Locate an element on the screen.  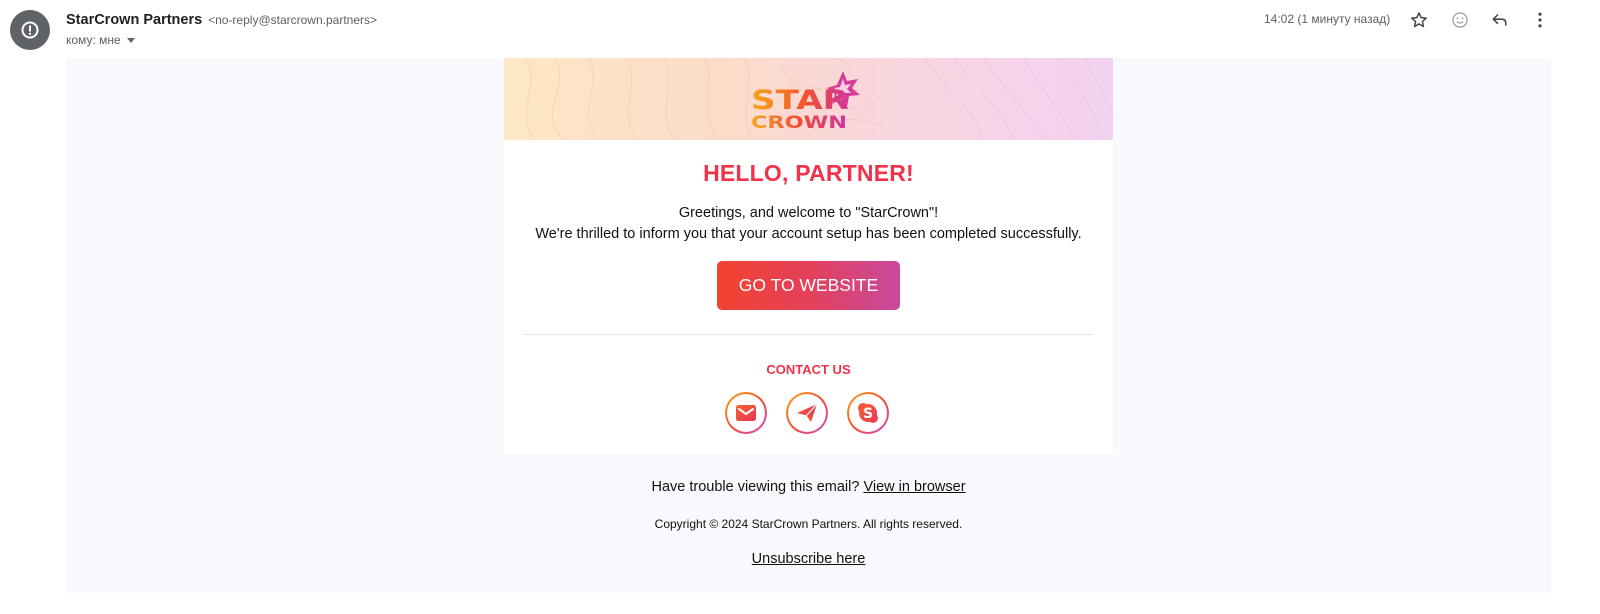
go-to-website-button: GO TO WEBSITE is located at coordinates (808, 285).